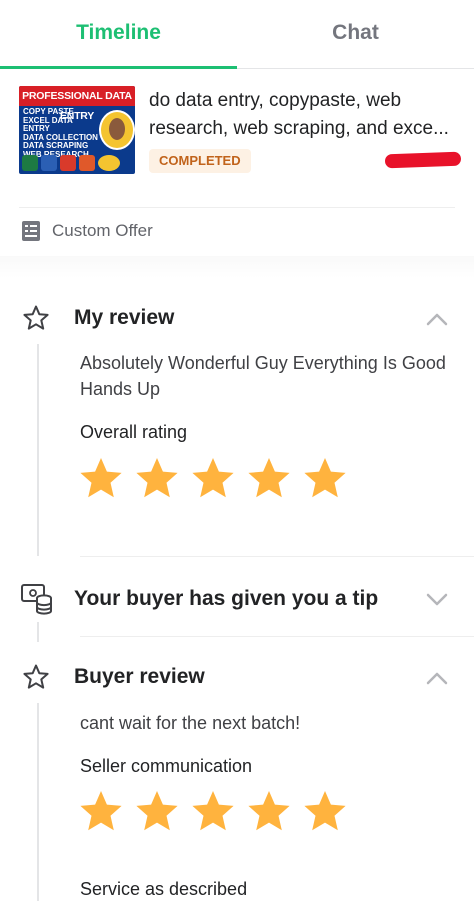  I want to click on tab-bar: Timeline Chat, so click(237, 34).